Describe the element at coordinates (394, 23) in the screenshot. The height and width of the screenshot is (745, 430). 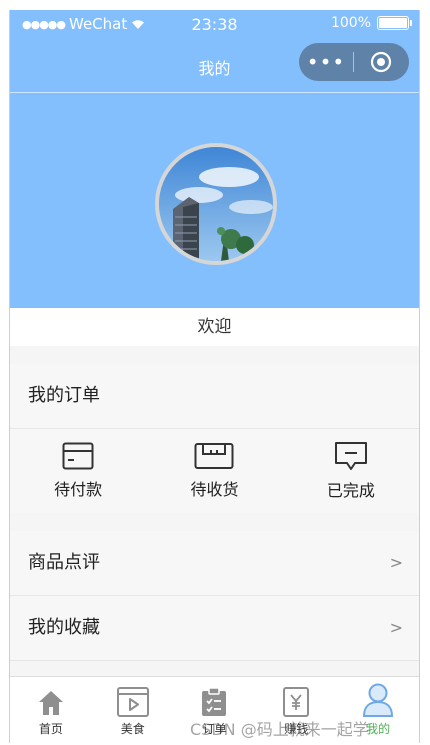
I see `battery-icon` at that location.